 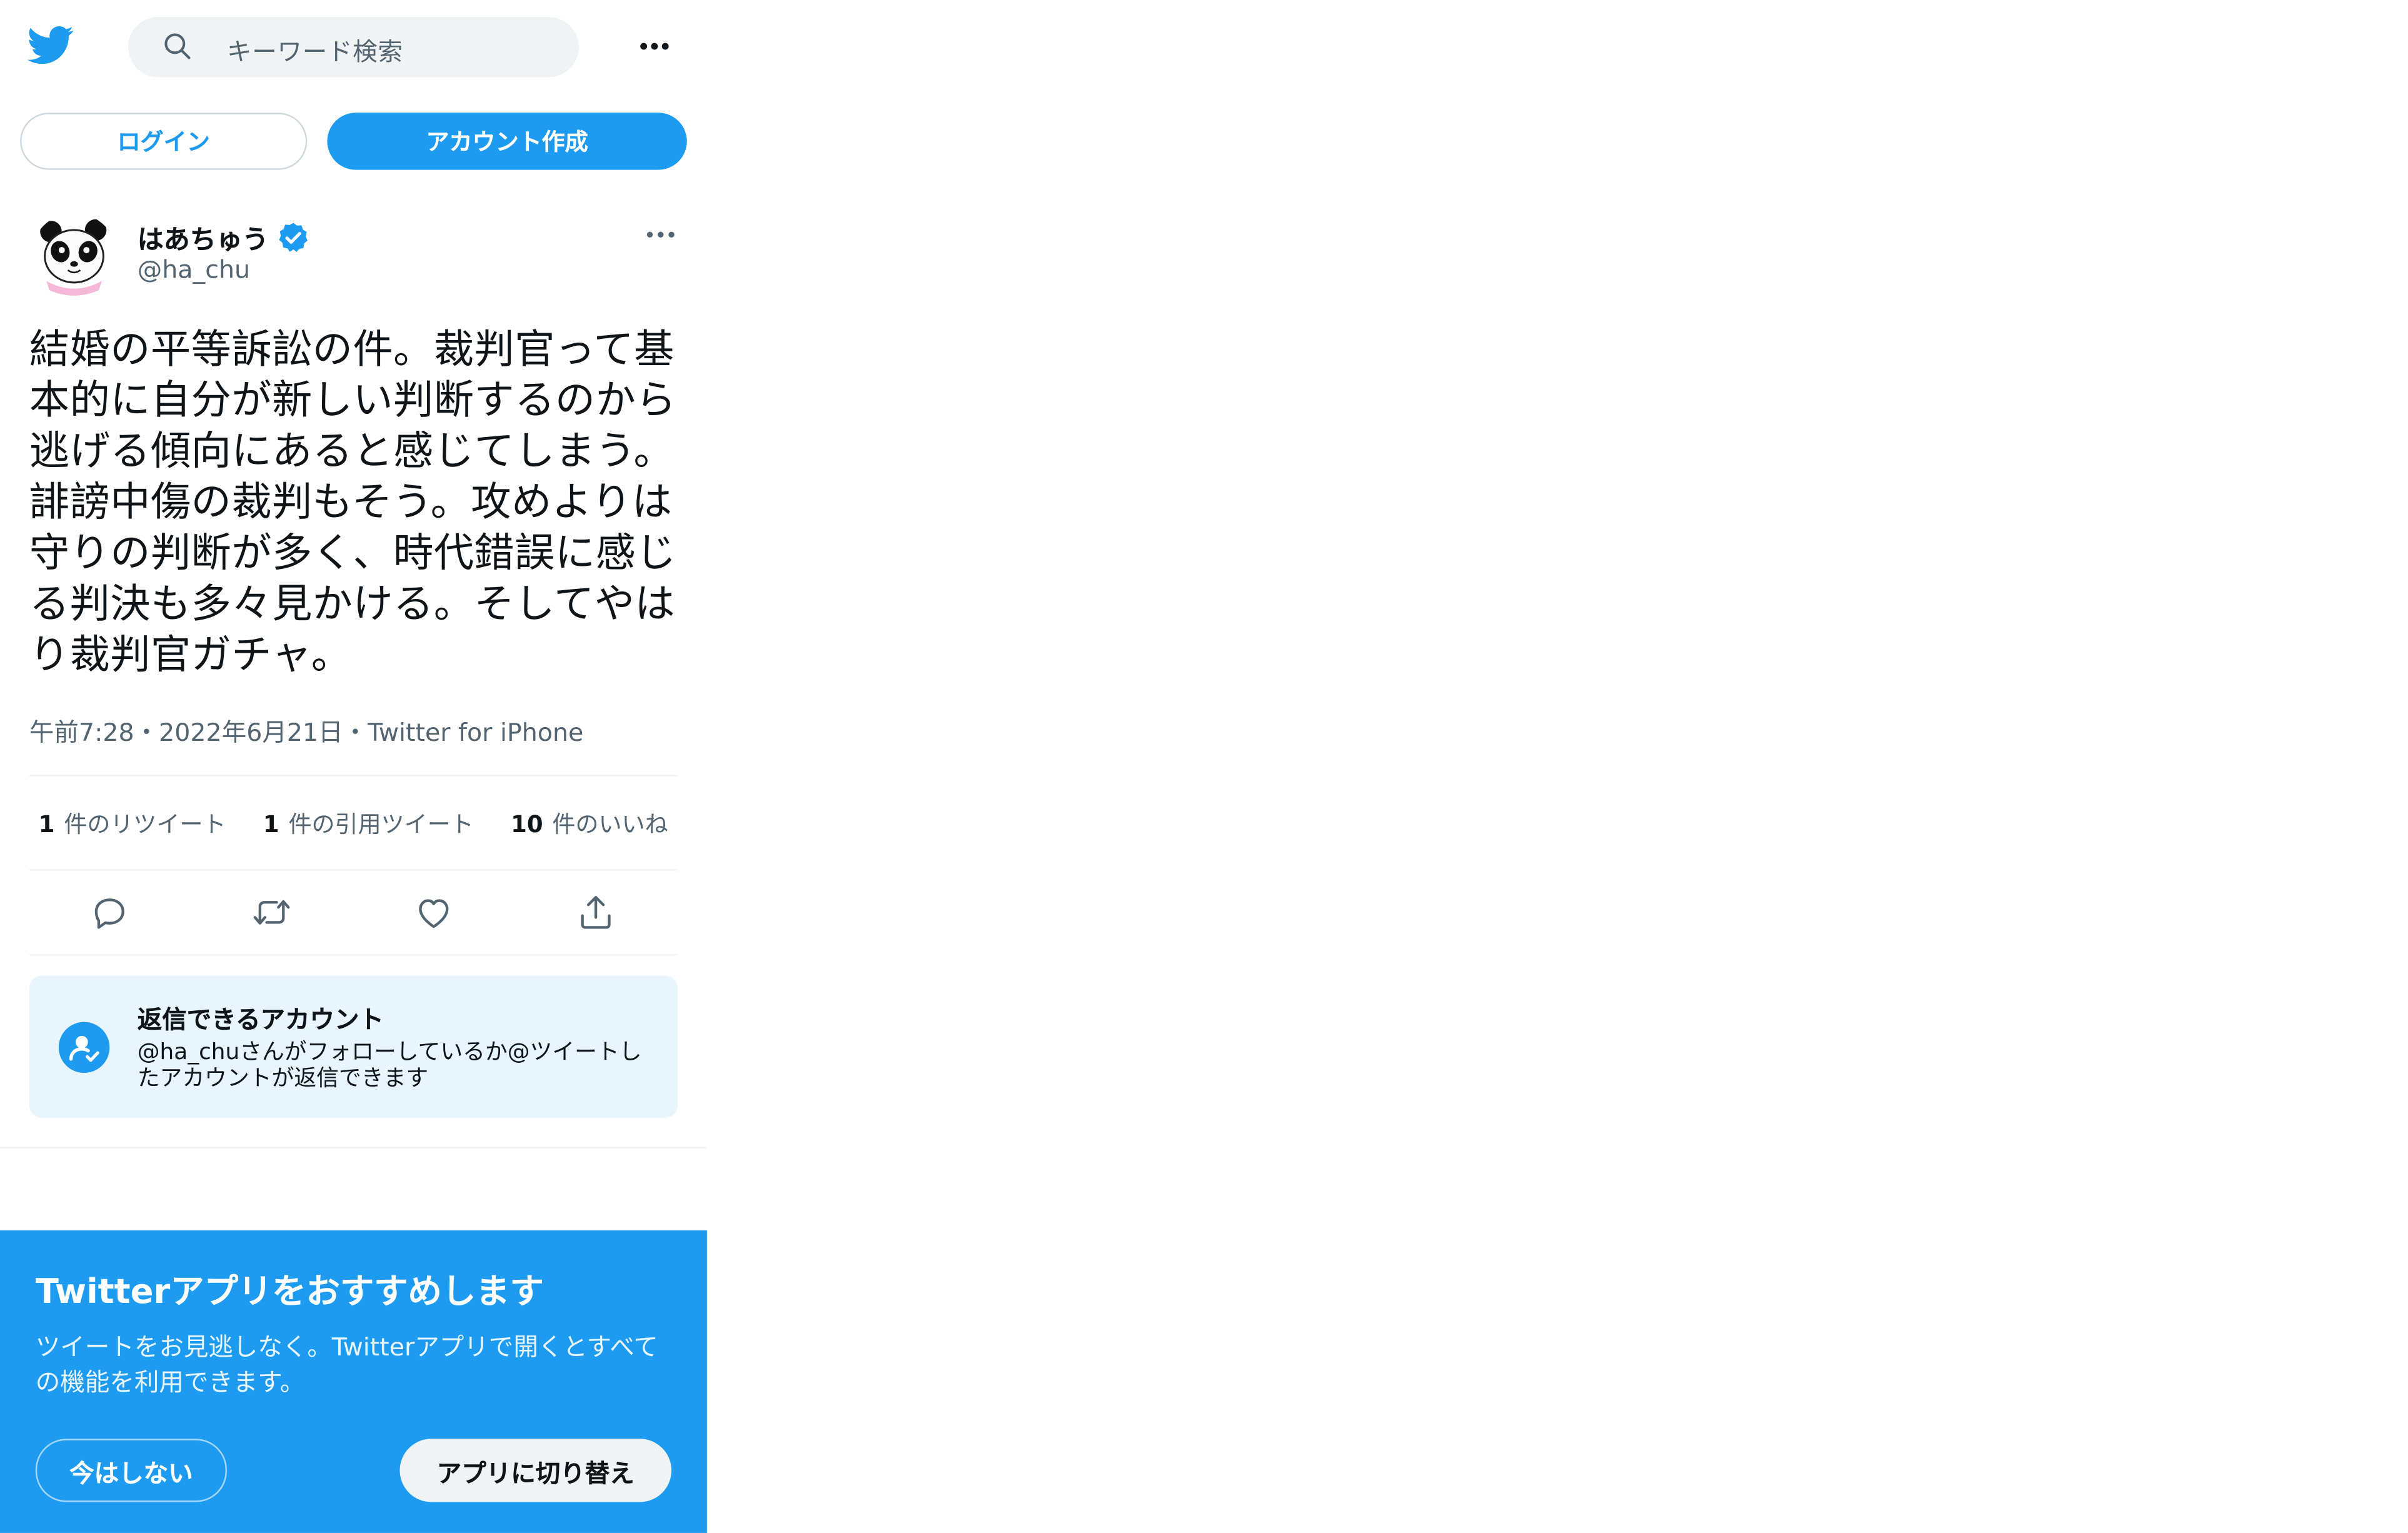 I want to click on search-input: キーワード検索, so click(x=353, y=47).